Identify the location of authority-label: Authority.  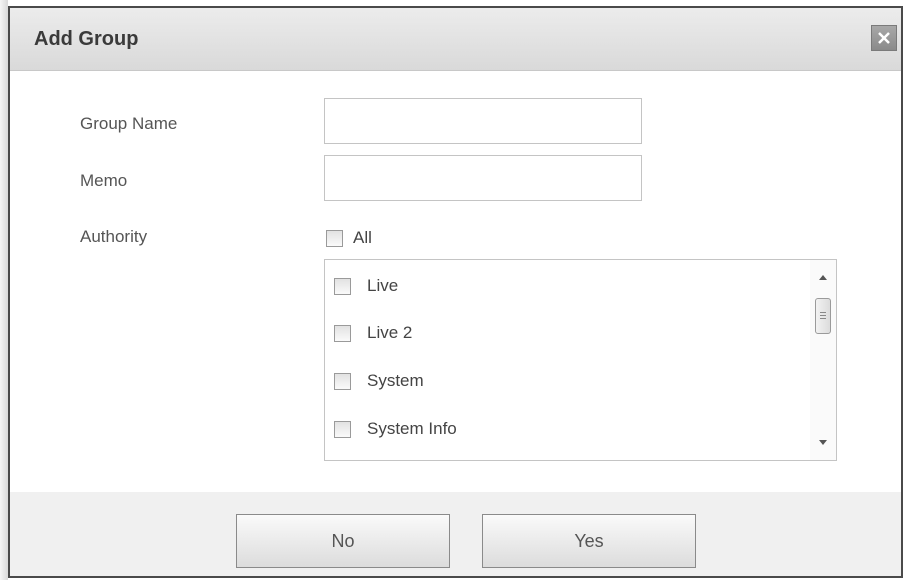
(114, 236).